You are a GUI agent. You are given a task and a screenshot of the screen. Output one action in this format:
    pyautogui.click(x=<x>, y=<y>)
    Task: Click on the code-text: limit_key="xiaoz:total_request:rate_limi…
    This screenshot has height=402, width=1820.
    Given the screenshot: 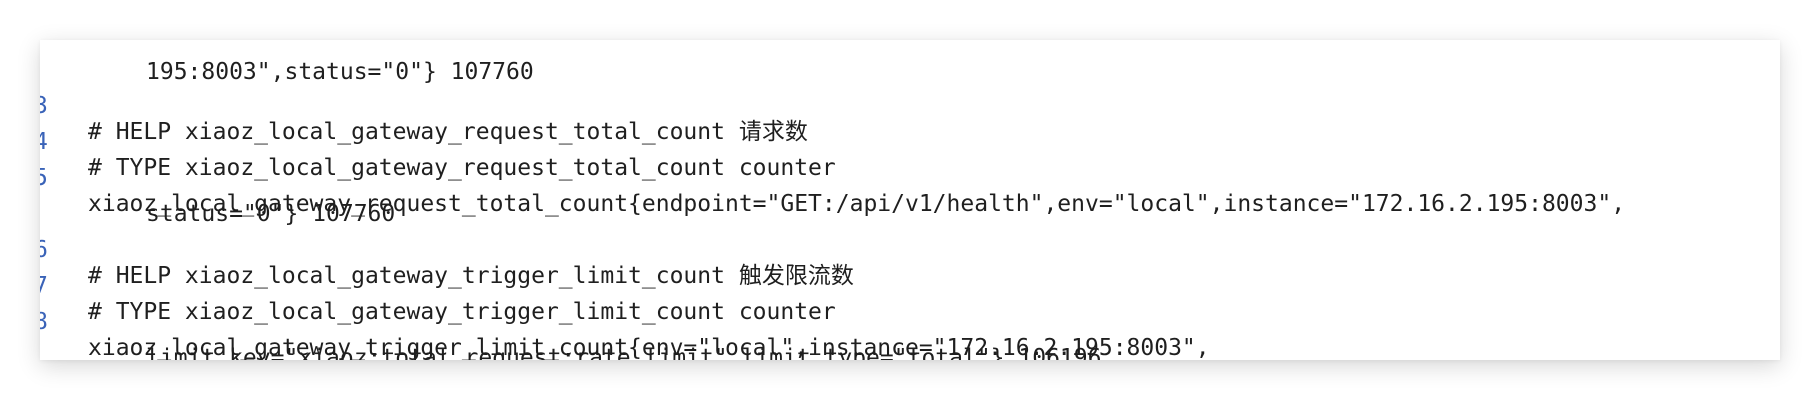 What is the action you would take?
    pyautogui.click(x=624, y=352)
    